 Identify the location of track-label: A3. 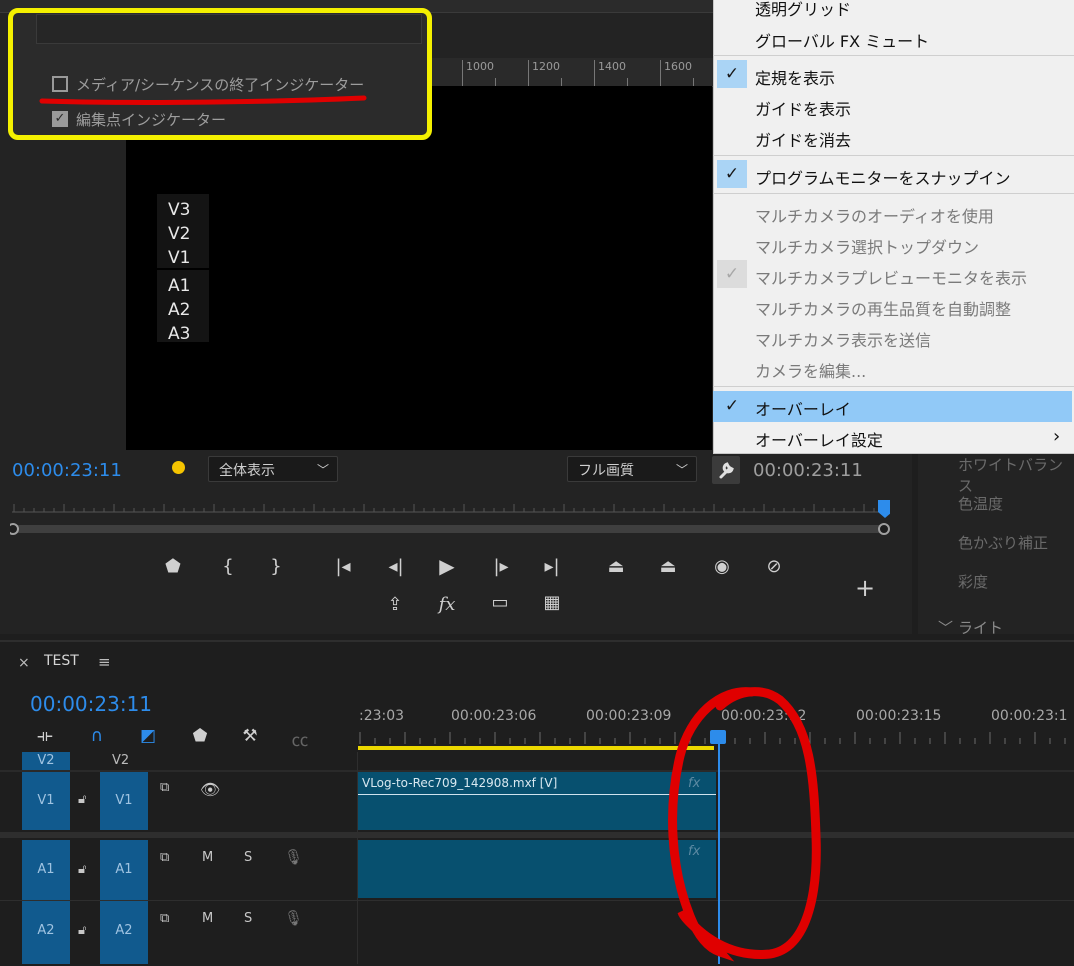
(179, 334).